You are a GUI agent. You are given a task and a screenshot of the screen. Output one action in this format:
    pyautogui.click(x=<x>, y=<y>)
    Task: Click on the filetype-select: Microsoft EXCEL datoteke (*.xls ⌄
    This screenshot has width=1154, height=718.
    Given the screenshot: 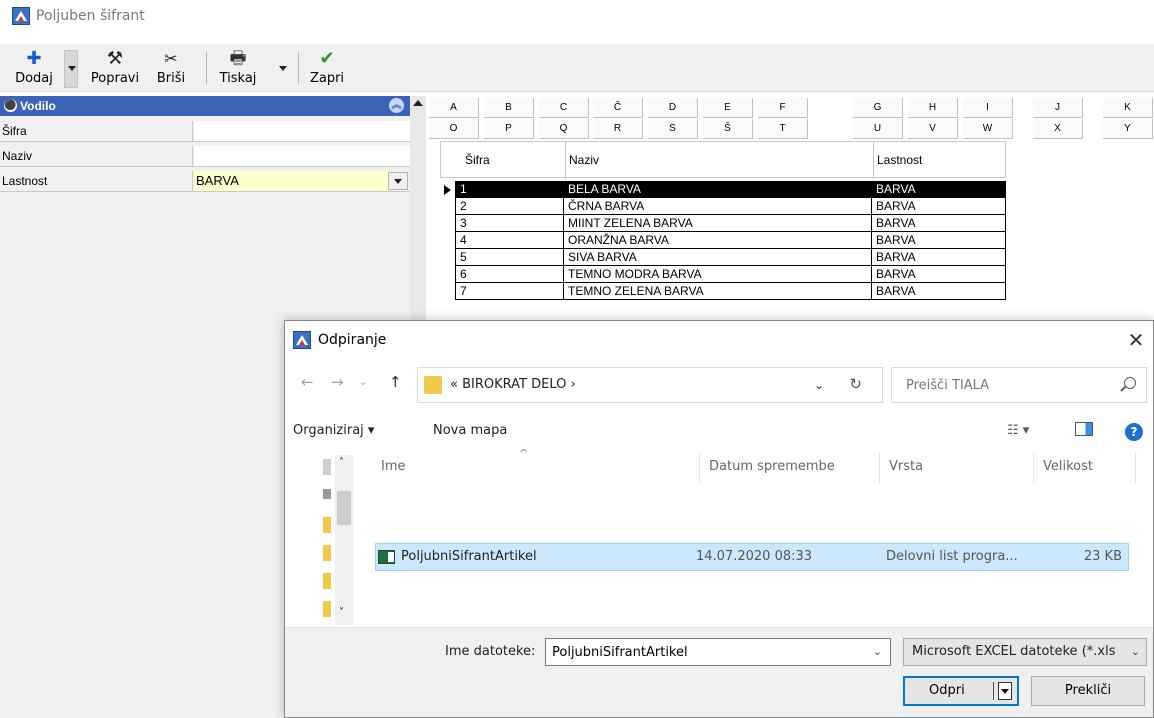 What is the action you would take?
    pyautogui.click(x=1025, y=652)
    